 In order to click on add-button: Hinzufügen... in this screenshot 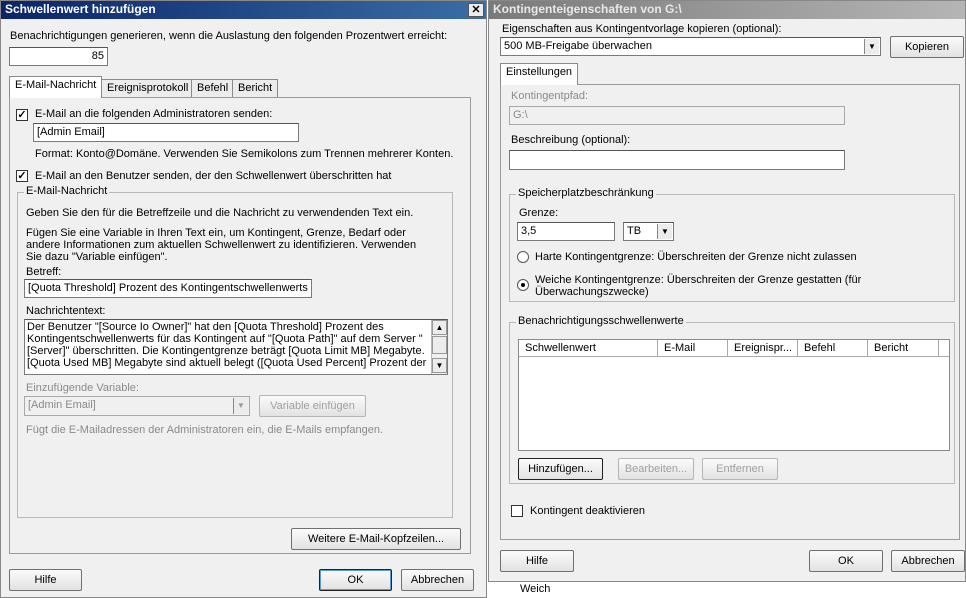, I will do `click(560, 469)`.